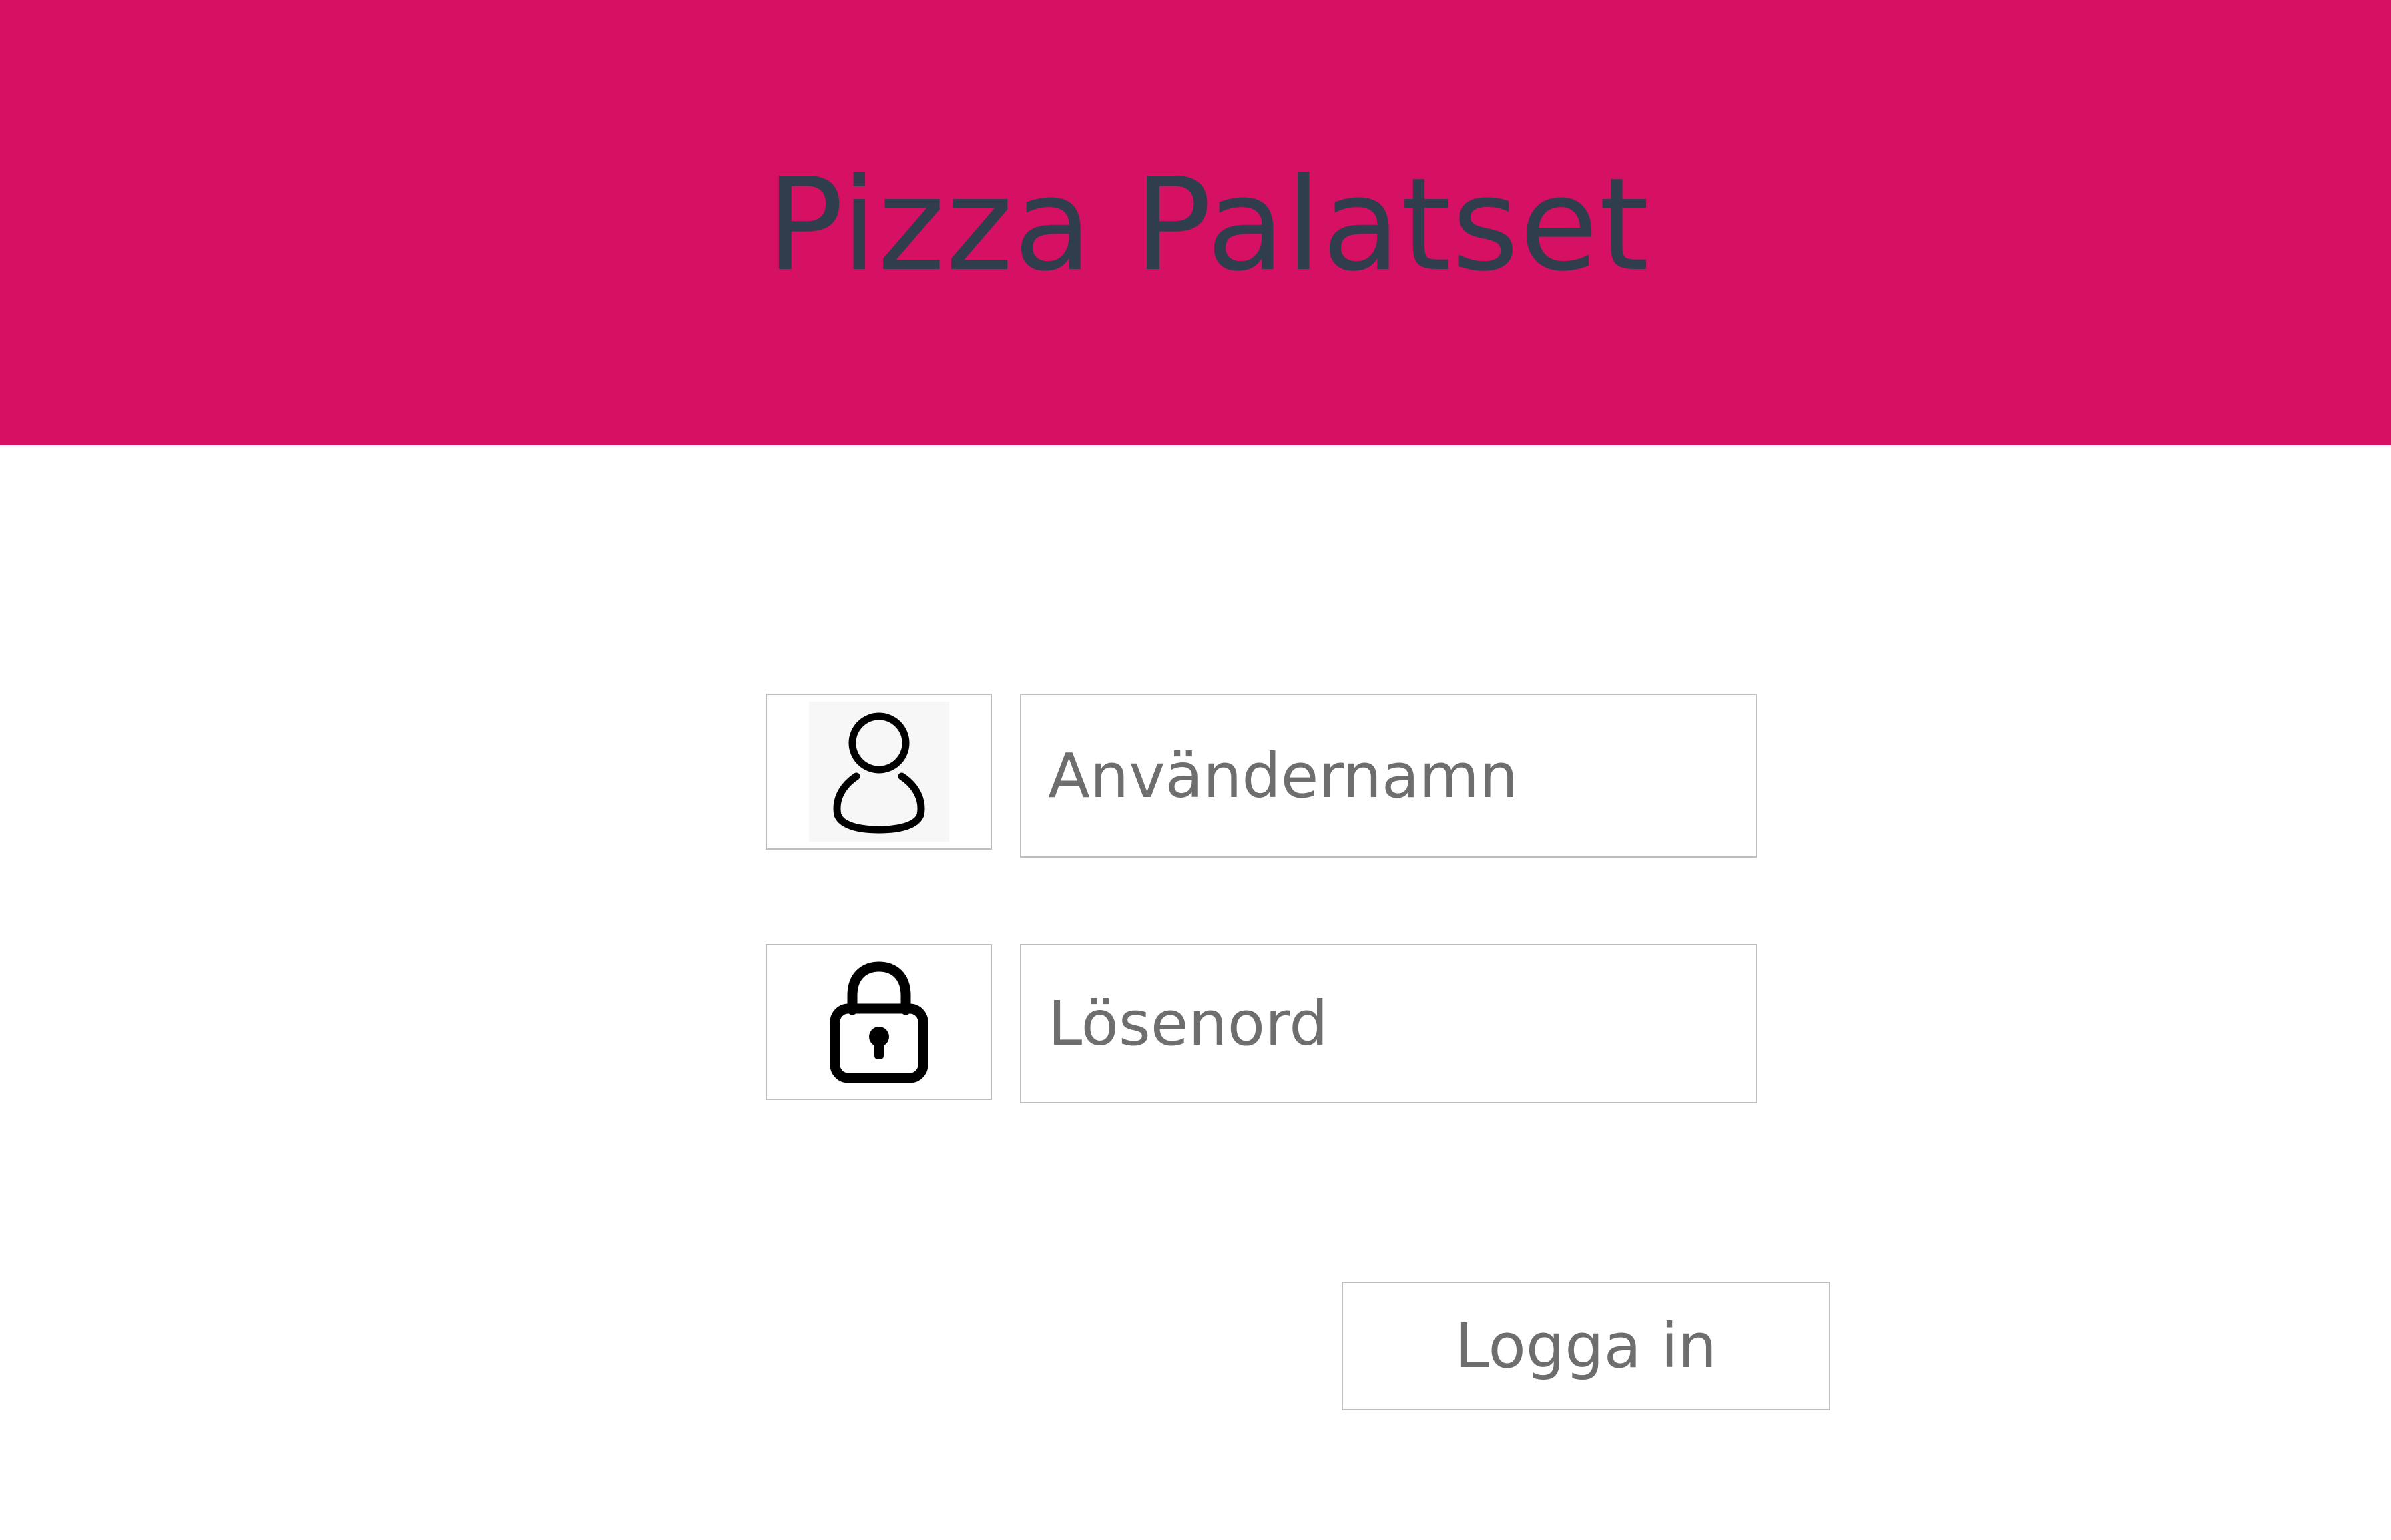  What do you see at coordinates (1586, 1346) in the screenshot?
I see `login-button: Logga in` at bounding box center [1586, 1346].